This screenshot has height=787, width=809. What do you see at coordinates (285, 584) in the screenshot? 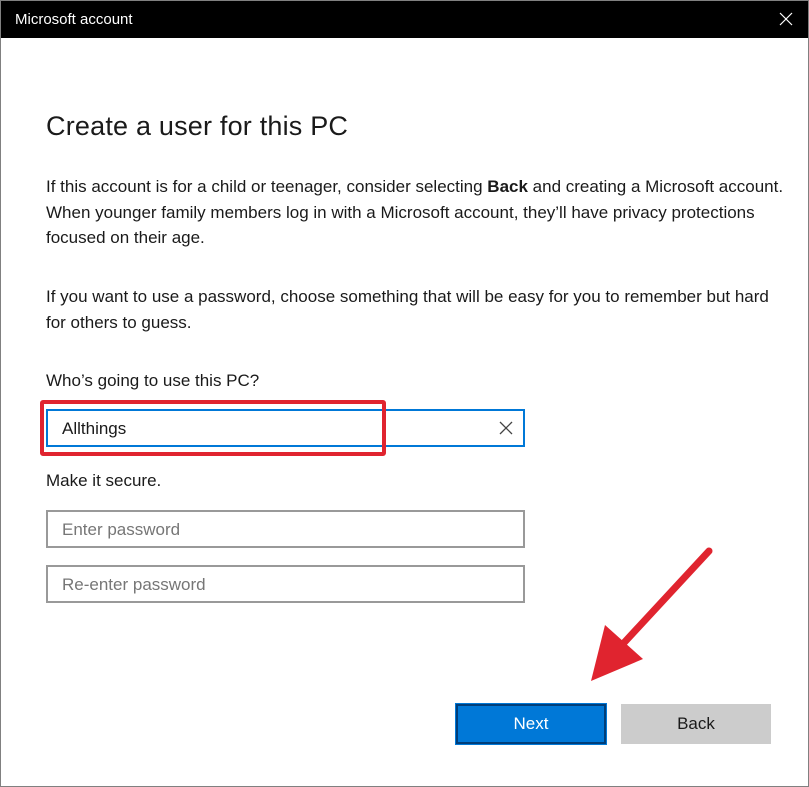
I see `reenter-password-input: Re-enter password` at bounding box center [285, 584].